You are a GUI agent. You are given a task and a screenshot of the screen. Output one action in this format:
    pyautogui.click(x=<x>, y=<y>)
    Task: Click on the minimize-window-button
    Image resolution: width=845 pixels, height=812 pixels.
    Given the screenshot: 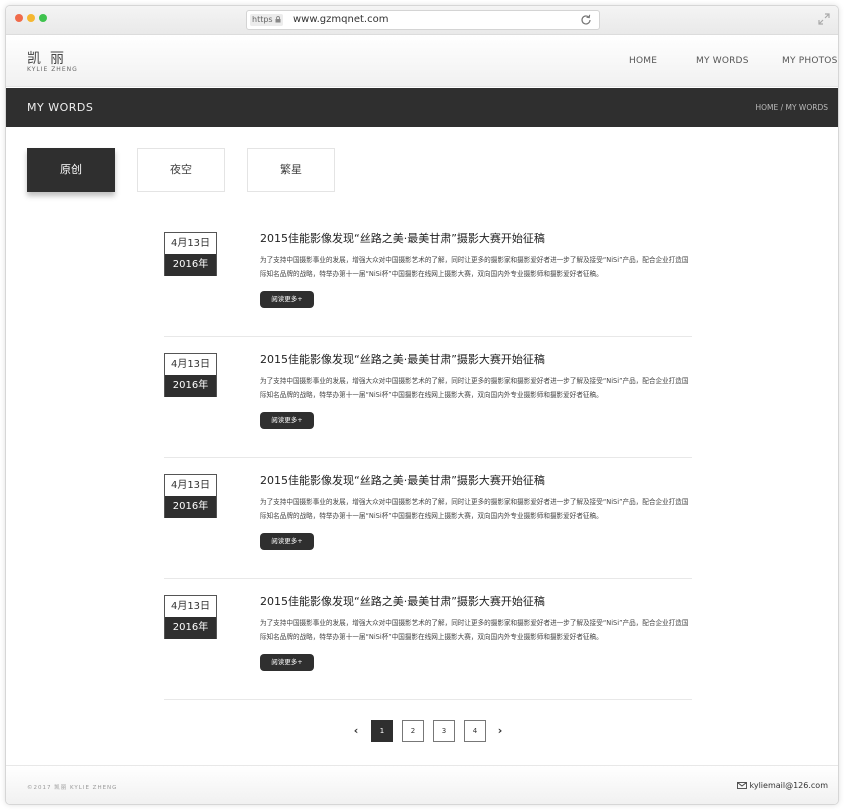 What is the action you would take?
    pyautogui.click(x=31, y=18)
    